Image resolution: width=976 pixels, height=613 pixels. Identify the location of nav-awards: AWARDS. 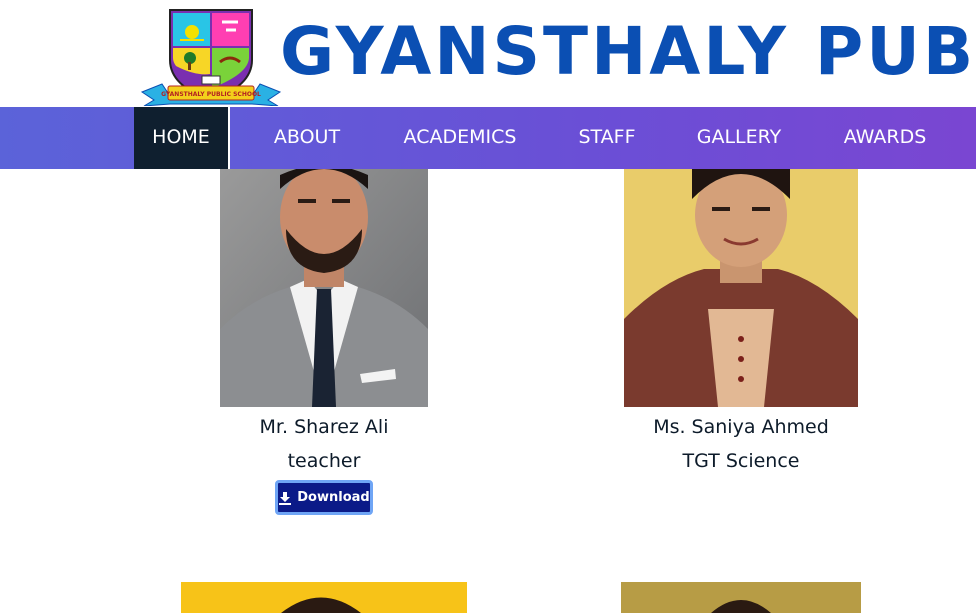
(885, 138).